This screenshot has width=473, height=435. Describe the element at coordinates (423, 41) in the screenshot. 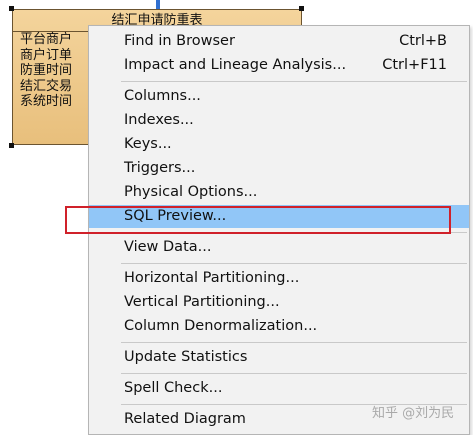

I see `menu-item-shortcut: Ctrl+B` at that location.